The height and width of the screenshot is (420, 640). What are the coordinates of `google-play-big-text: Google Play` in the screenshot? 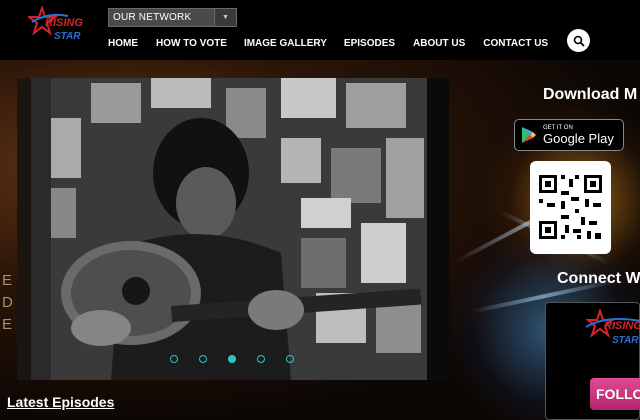 It's located at (578, 138).